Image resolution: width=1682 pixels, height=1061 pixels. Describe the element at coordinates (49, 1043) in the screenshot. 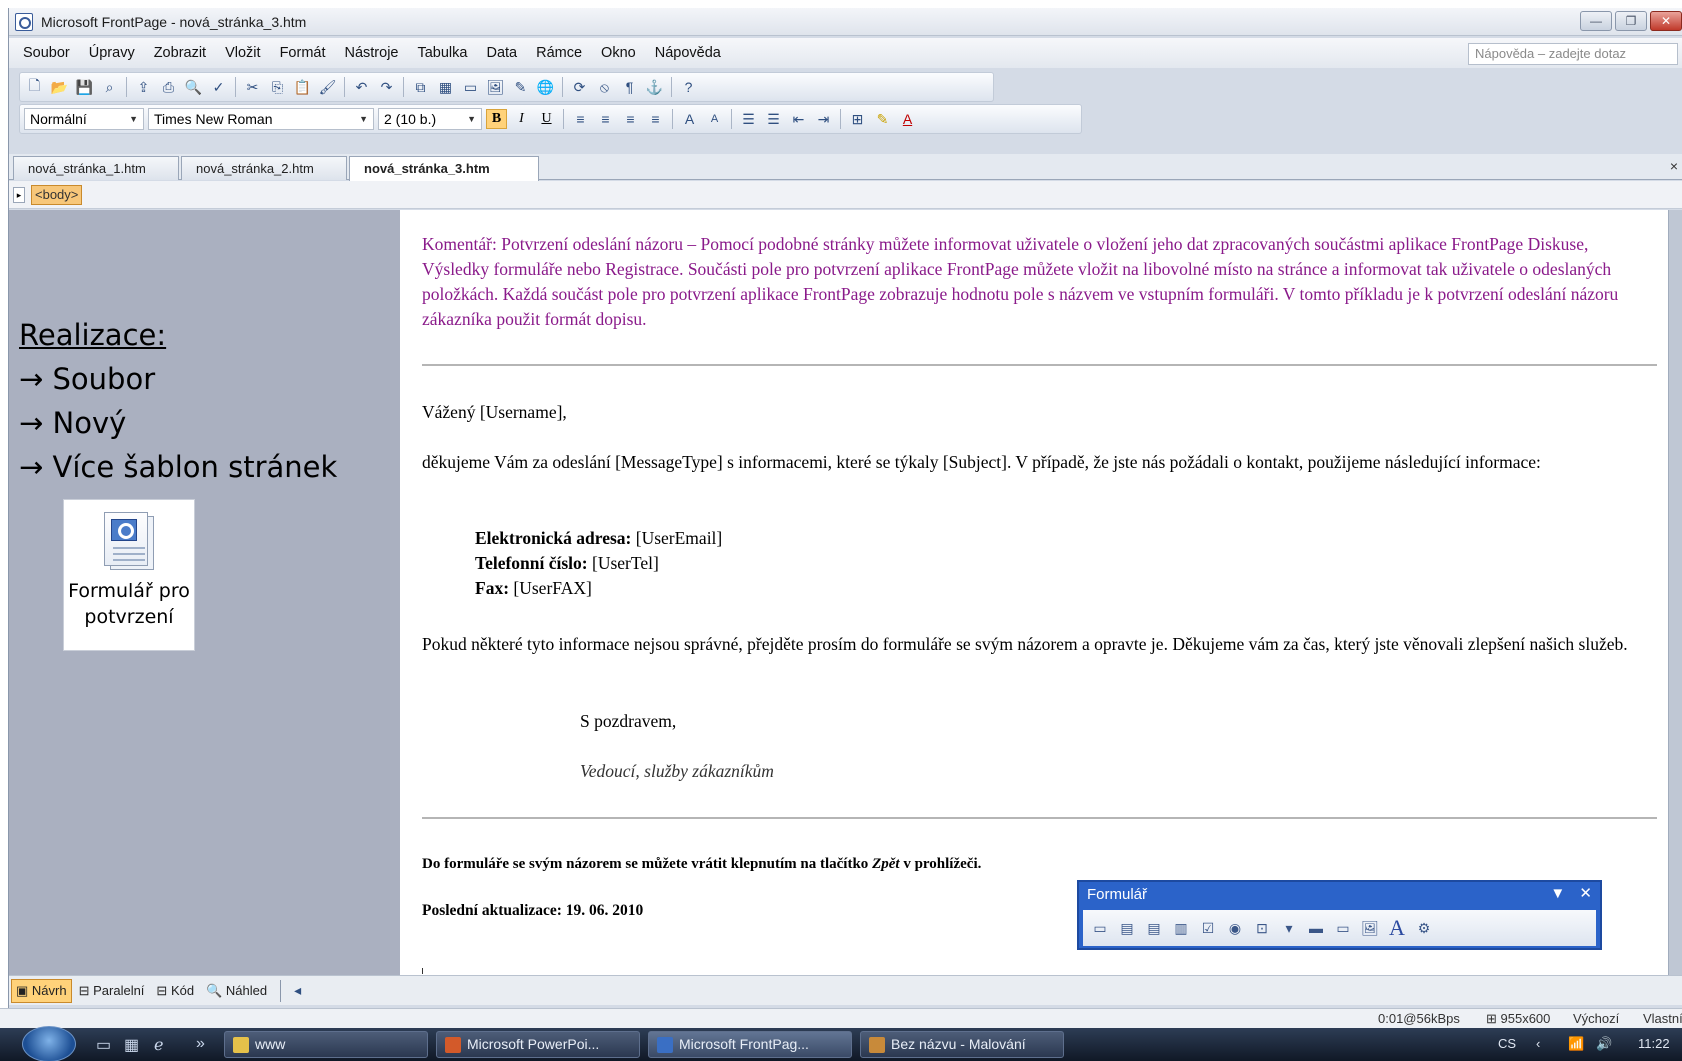

I see `start-button` at that location.